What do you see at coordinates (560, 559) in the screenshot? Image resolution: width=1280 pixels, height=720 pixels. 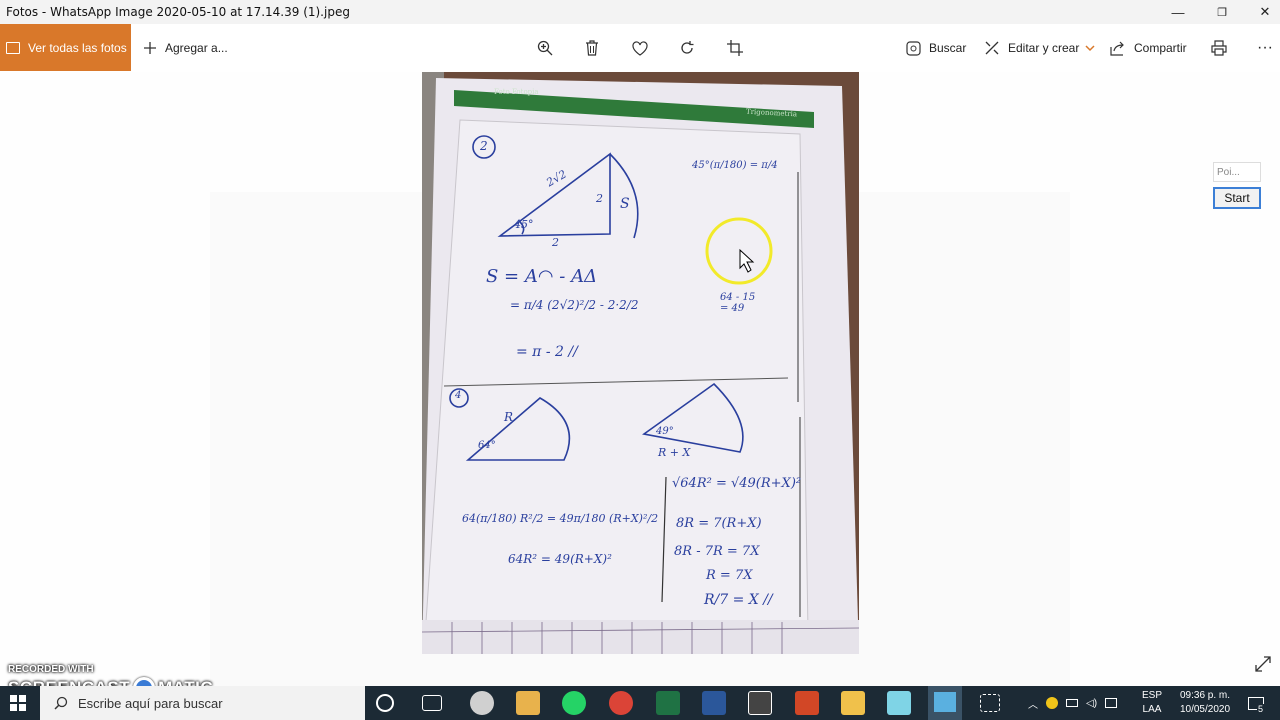 I see `equation-5: 64R² = 49(R+X)²` at bounding box center [560, 559].